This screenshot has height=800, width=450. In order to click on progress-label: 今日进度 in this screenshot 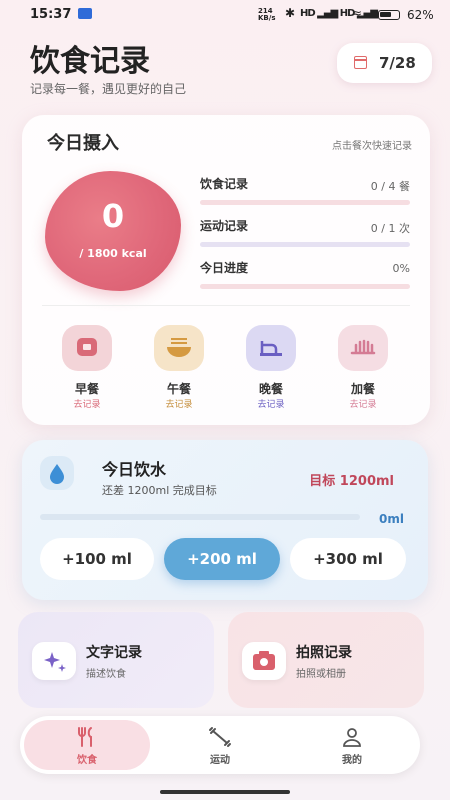, I will do `click(224, 268)`.